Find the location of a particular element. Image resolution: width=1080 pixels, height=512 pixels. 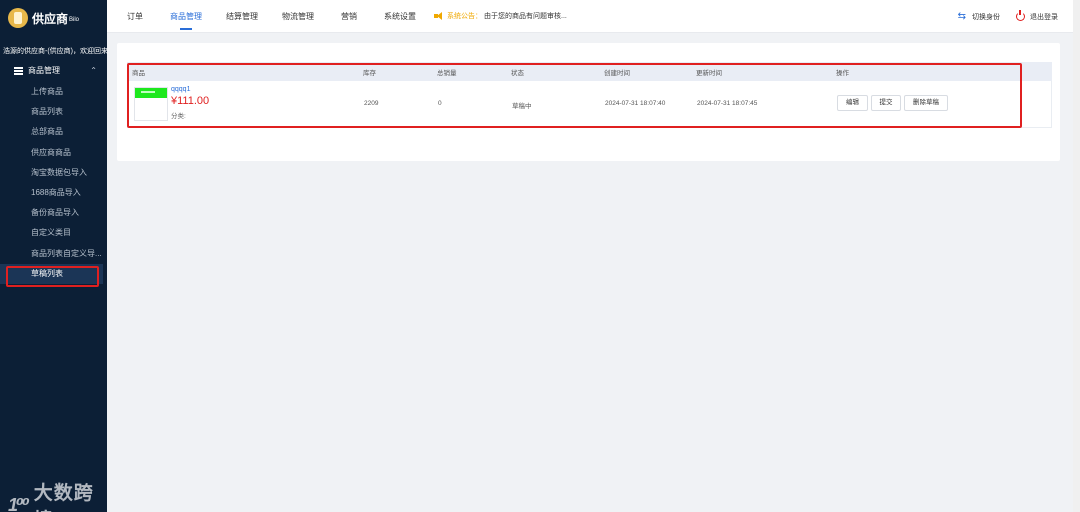

menu-icon is located at coordinates (18, 70).